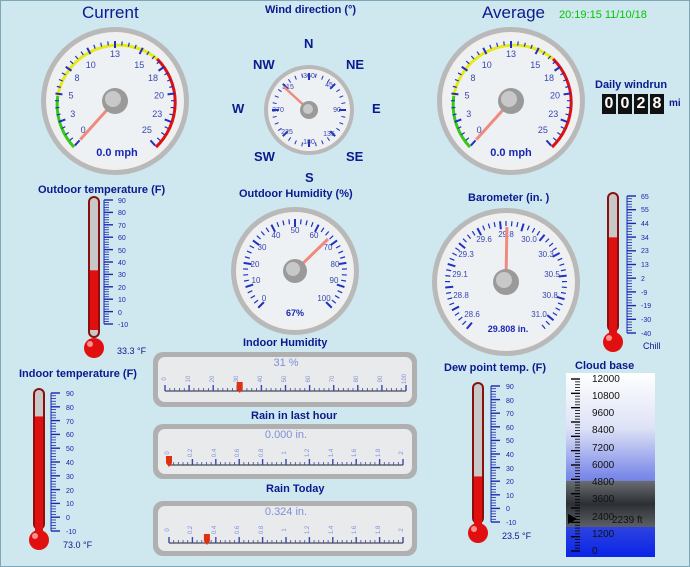 The image size is (690, 567). I want to click on svg-text: 29.1, so click(460, 274).